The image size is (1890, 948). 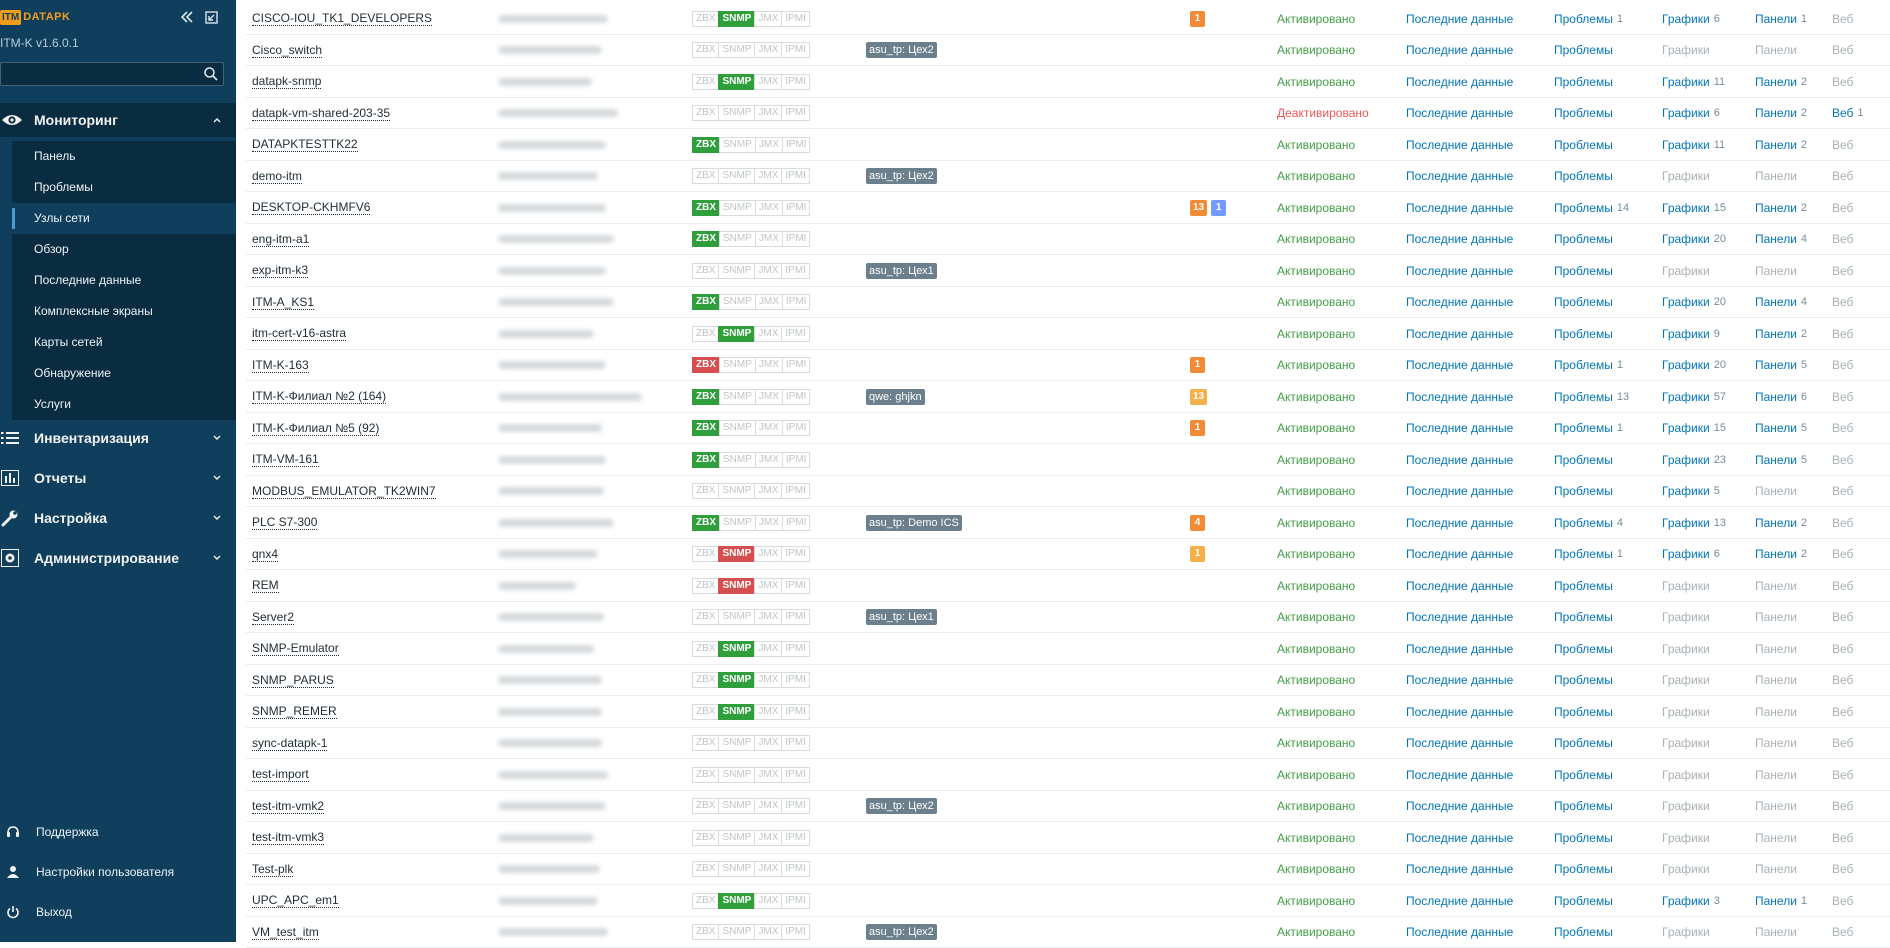 I want to click on host-name-link: DATAPKTESTTK22, so click(x=305, y=144).